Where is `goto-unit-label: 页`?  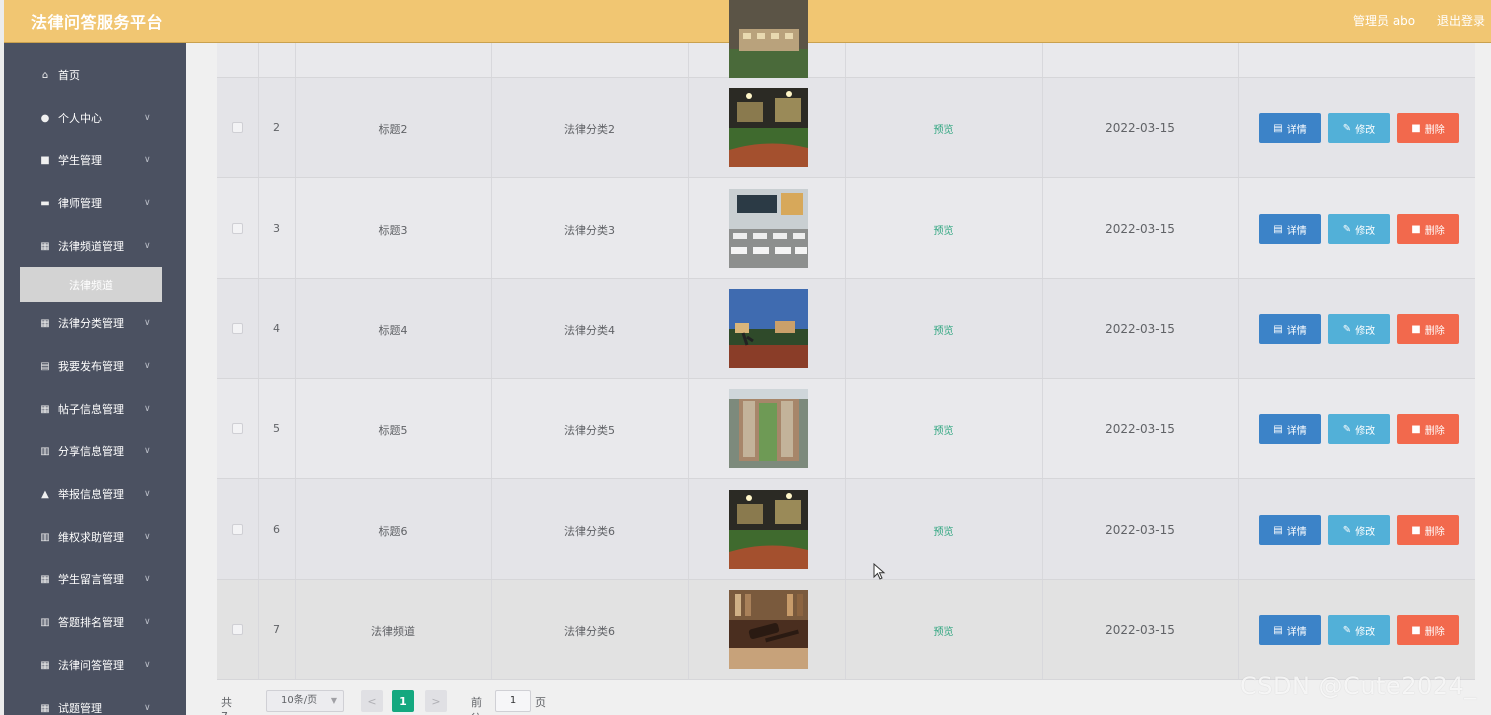 goto-unit-label: 页 is located at coordinates (540, 702).